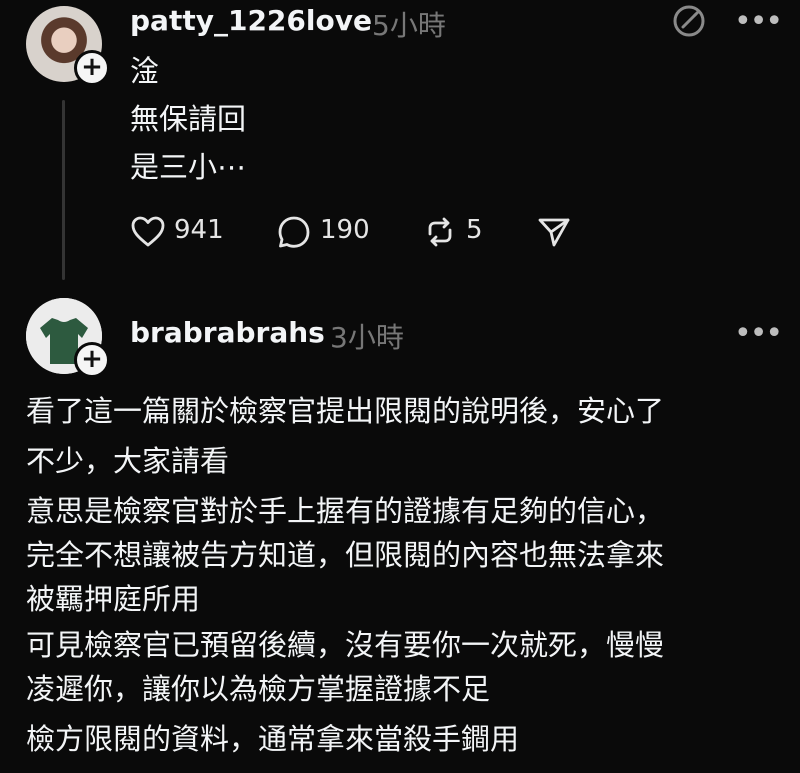 The height and width of the screenshot is (773, 800). I want to click on thread-line, so click(63, 190).